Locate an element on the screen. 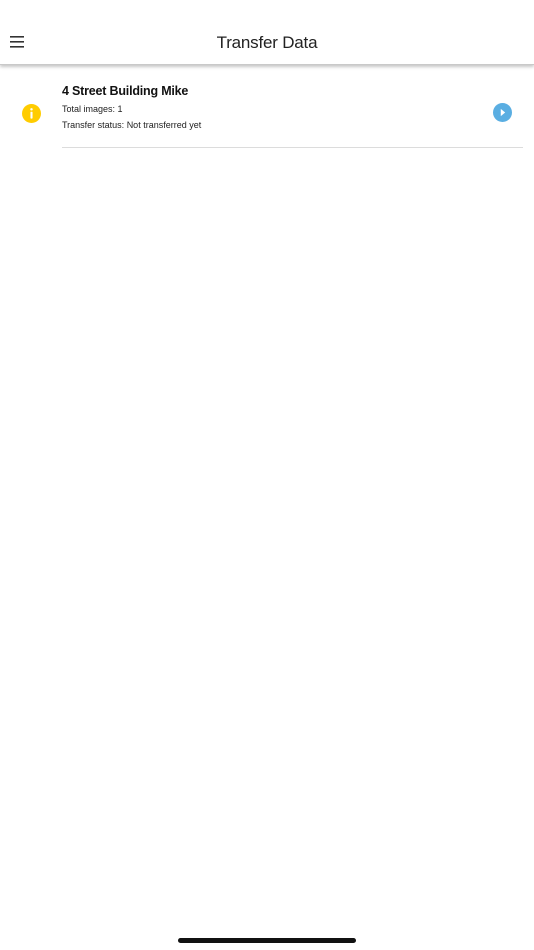  home-indicator is located at coordinates (267, 940).